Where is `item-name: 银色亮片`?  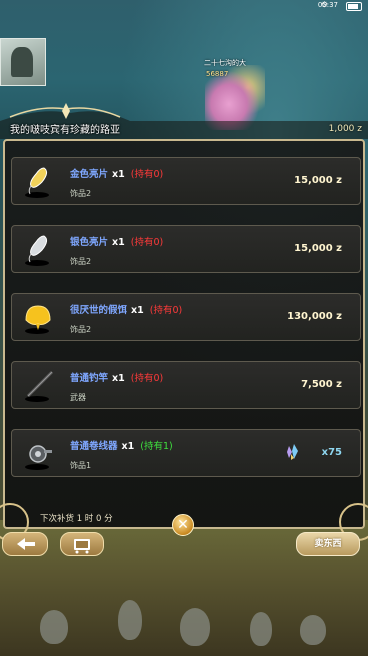
item-name: 银色亮片 is located at coordinates (89, 242).